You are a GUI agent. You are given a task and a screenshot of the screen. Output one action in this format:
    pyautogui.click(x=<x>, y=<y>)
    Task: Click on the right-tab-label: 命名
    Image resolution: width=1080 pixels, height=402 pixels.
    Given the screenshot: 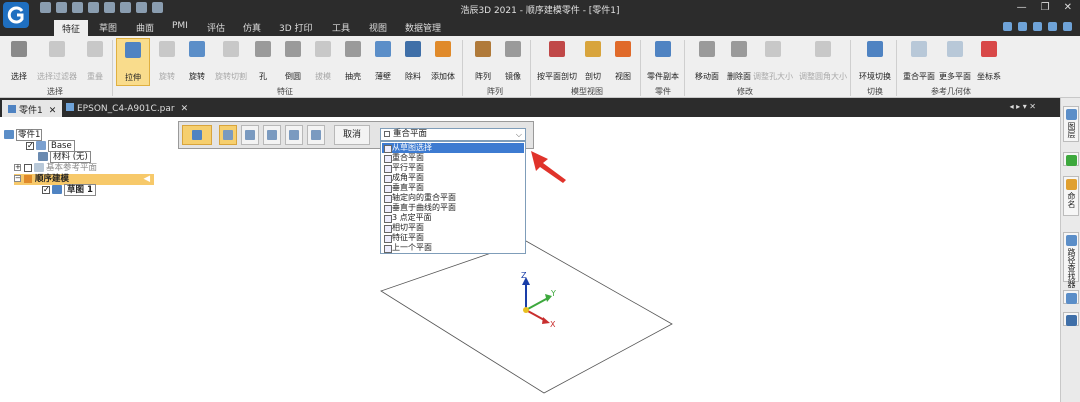 What is the action you would take?
    pyautogui.click(x=1071, y=200)
    